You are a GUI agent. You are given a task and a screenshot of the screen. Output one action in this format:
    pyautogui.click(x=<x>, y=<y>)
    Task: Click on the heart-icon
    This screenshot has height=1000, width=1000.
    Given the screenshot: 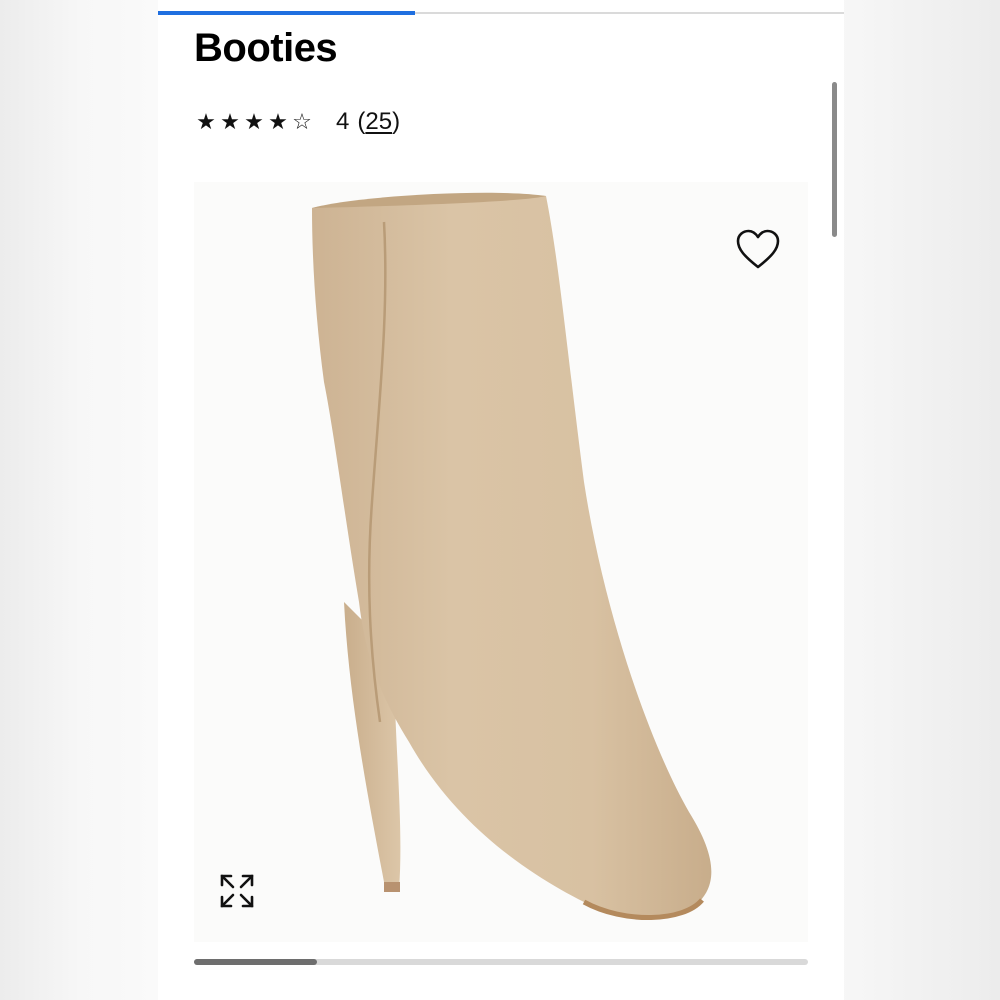 What is the action you would take?
    pyautogui.click(x=758, y=249)
    